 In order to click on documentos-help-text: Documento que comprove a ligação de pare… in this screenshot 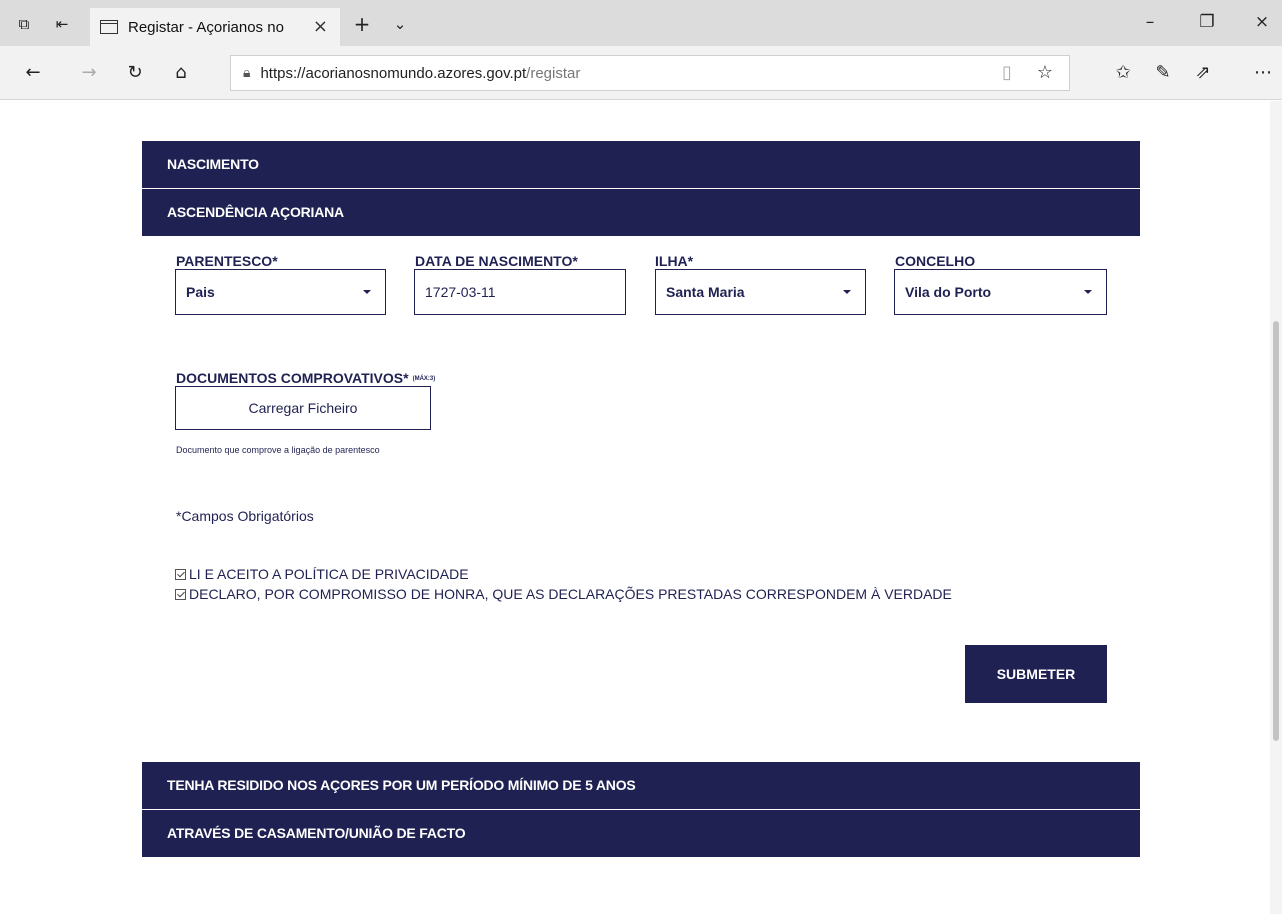, I will do `click(278, 450)`.